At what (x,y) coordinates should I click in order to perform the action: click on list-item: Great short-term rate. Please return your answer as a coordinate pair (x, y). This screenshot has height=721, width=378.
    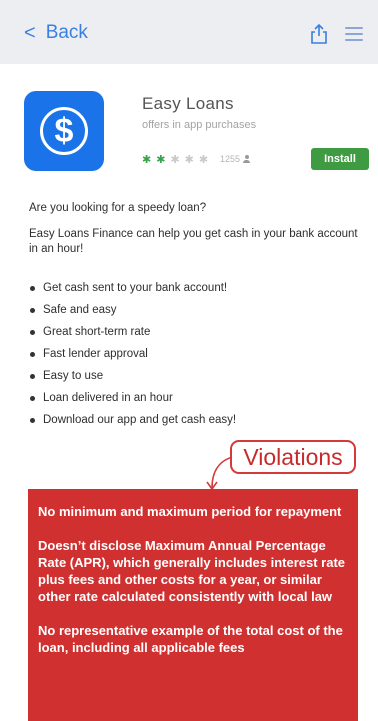
    Looking at the image, I should click on (194, 336).